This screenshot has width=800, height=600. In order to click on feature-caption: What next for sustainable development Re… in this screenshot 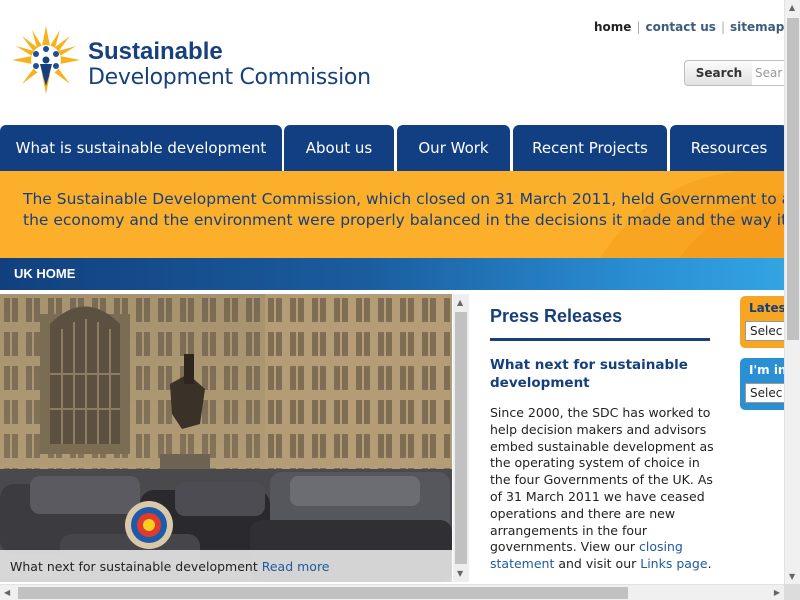, I will do `click(226, 566)`.